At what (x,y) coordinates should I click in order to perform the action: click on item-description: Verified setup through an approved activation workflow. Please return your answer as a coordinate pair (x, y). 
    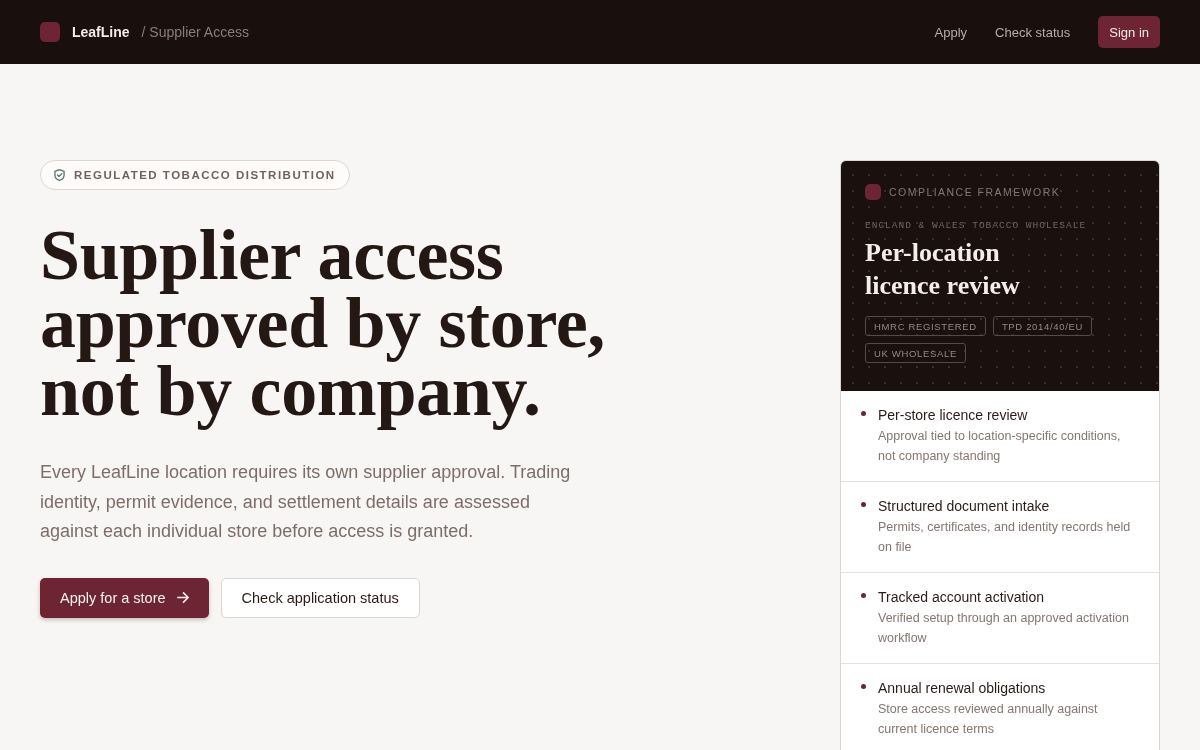
    Looking at the image, I should click on (1004, 628).